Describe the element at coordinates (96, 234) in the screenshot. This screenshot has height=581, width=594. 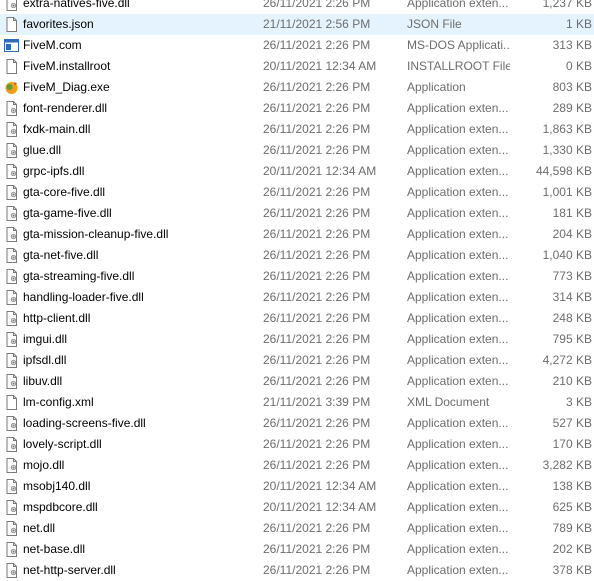
I see `file-name: gta-mission-cleanup-five.dll` at that location.